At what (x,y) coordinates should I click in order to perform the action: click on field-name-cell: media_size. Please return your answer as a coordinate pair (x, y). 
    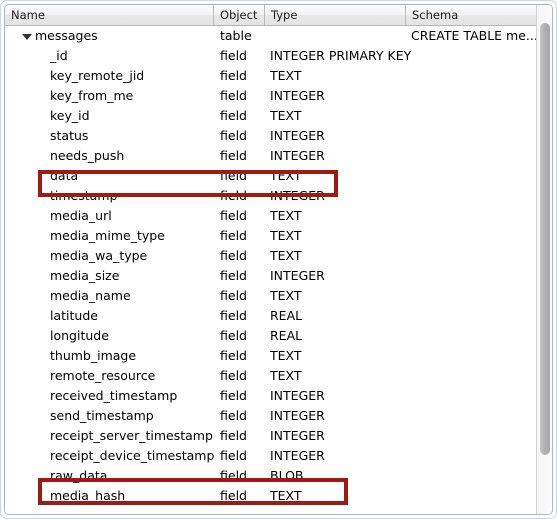
    Looking at the image, I should click on (62, 276).